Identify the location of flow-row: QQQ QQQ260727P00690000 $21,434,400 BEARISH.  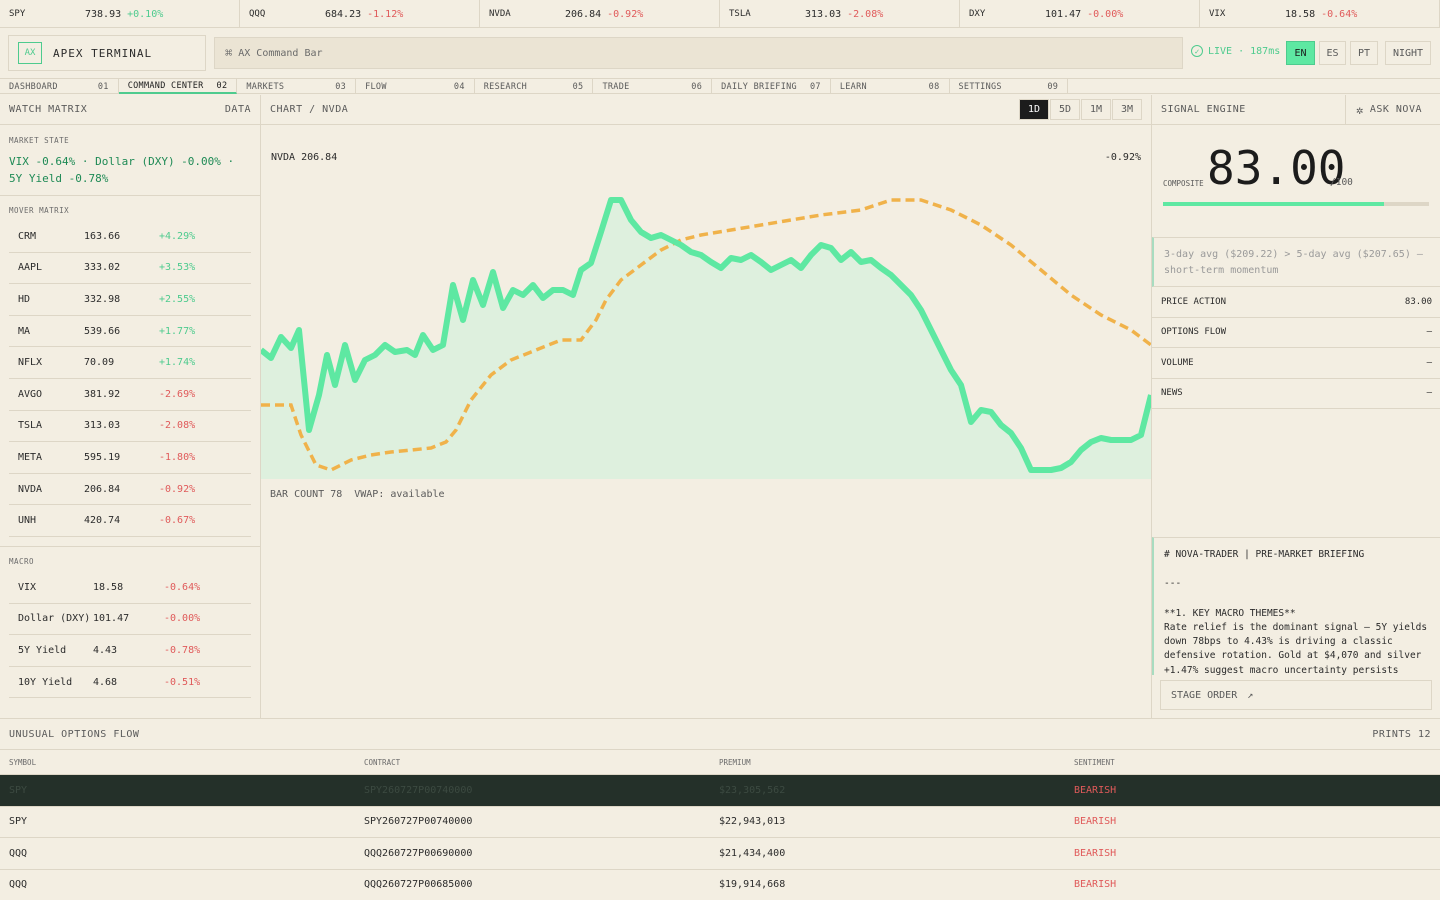
(720, 854).